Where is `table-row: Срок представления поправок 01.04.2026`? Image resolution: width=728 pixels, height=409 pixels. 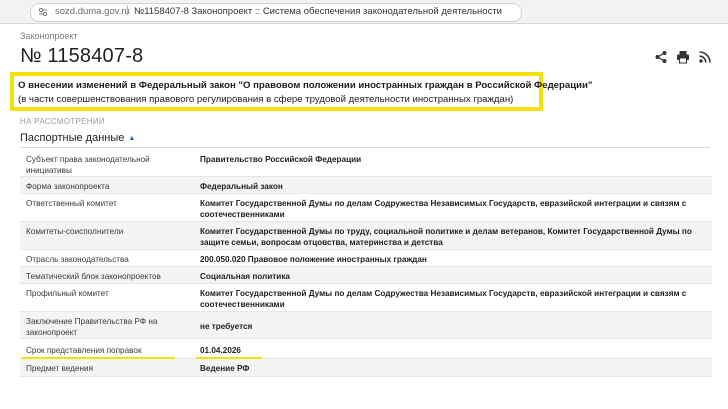
table-row: Срок представления поправок 01.04.2026 is located at coordinates (366, 350).